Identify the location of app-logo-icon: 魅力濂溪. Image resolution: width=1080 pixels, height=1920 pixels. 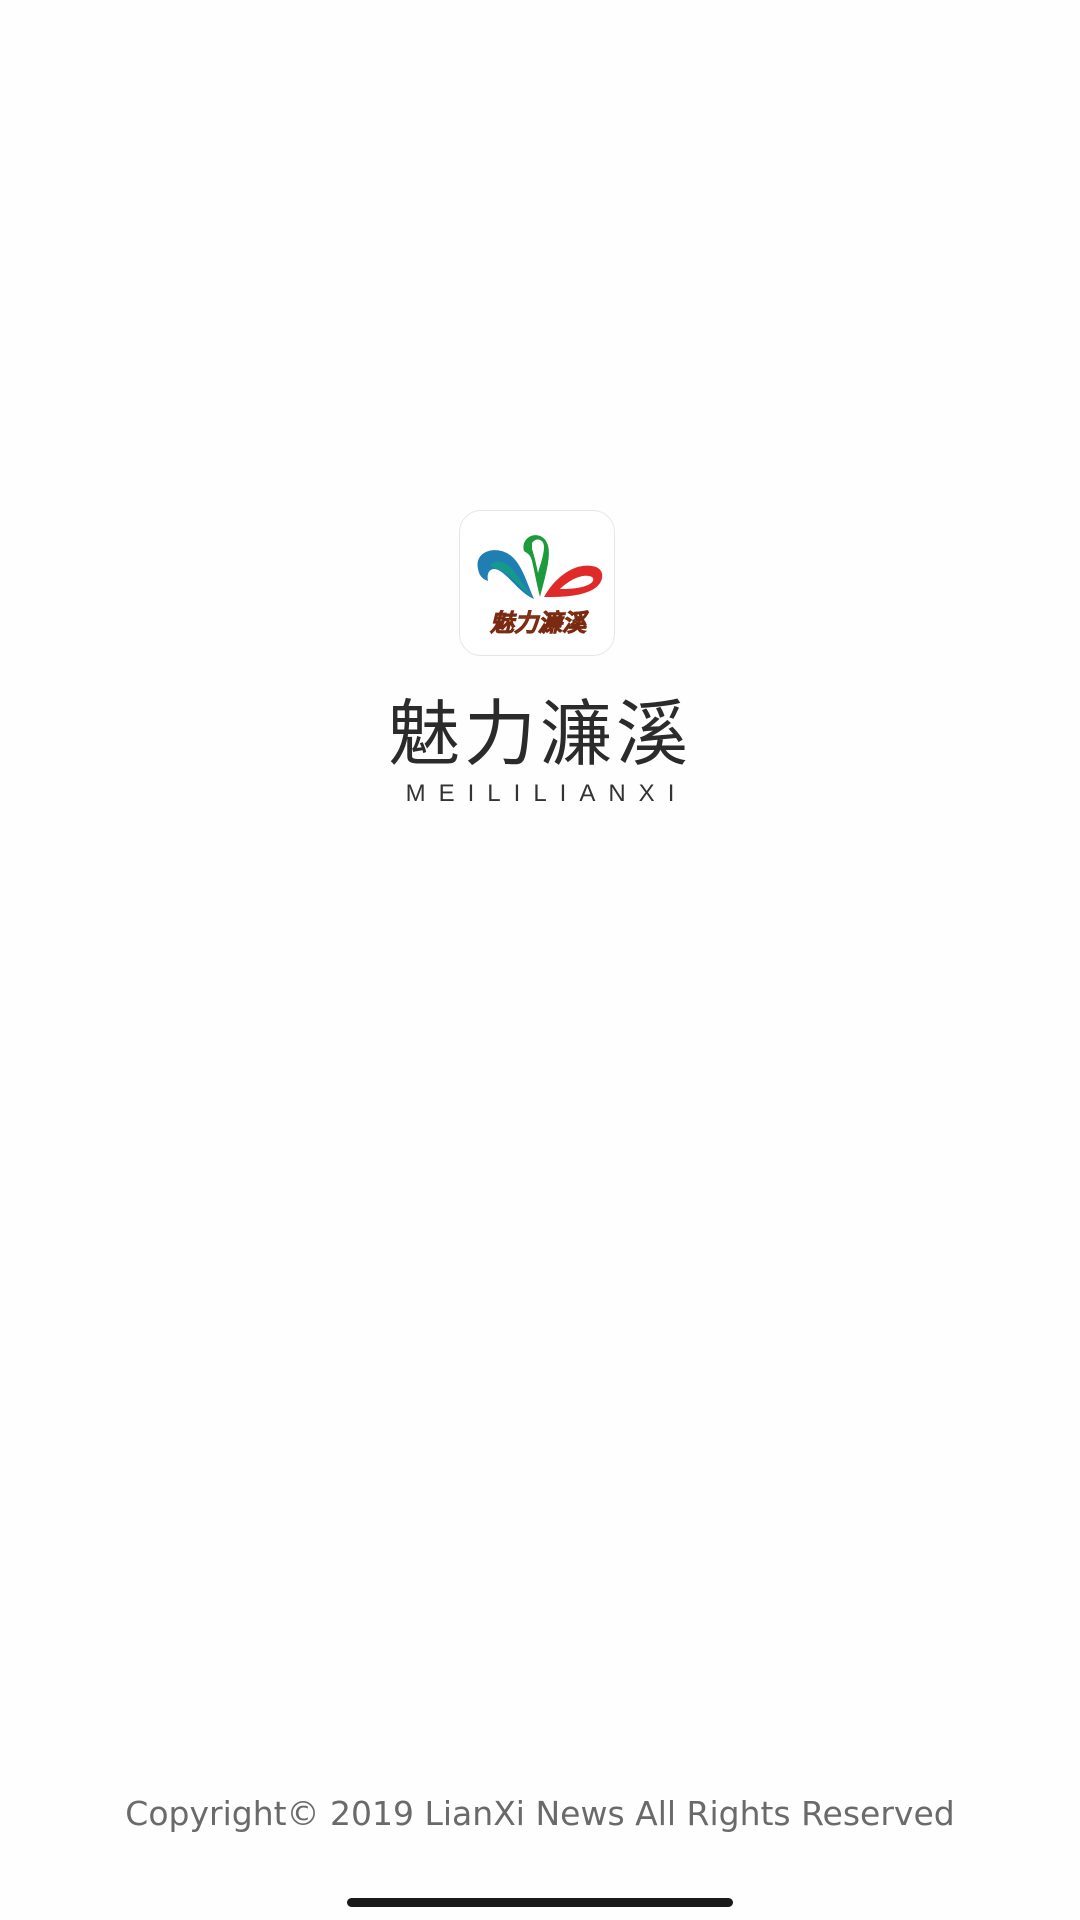
(537, 583).